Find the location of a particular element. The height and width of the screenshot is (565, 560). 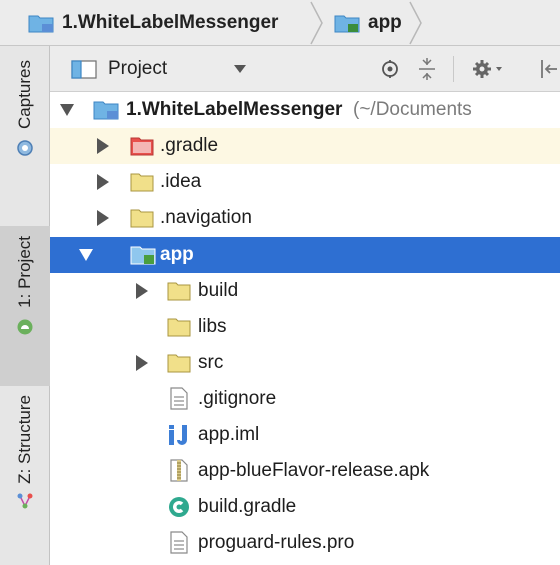

tab-structure: Z: Structure is located at coordinates (25, 476).